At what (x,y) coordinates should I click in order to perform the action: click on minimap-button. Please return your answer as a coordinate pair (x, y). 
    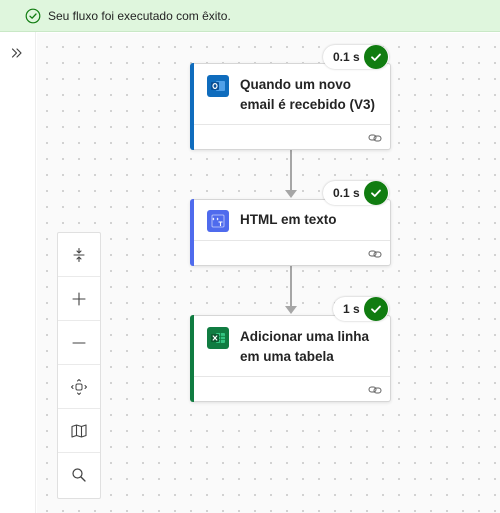
    Looking at the image, I should click on (79, 431).